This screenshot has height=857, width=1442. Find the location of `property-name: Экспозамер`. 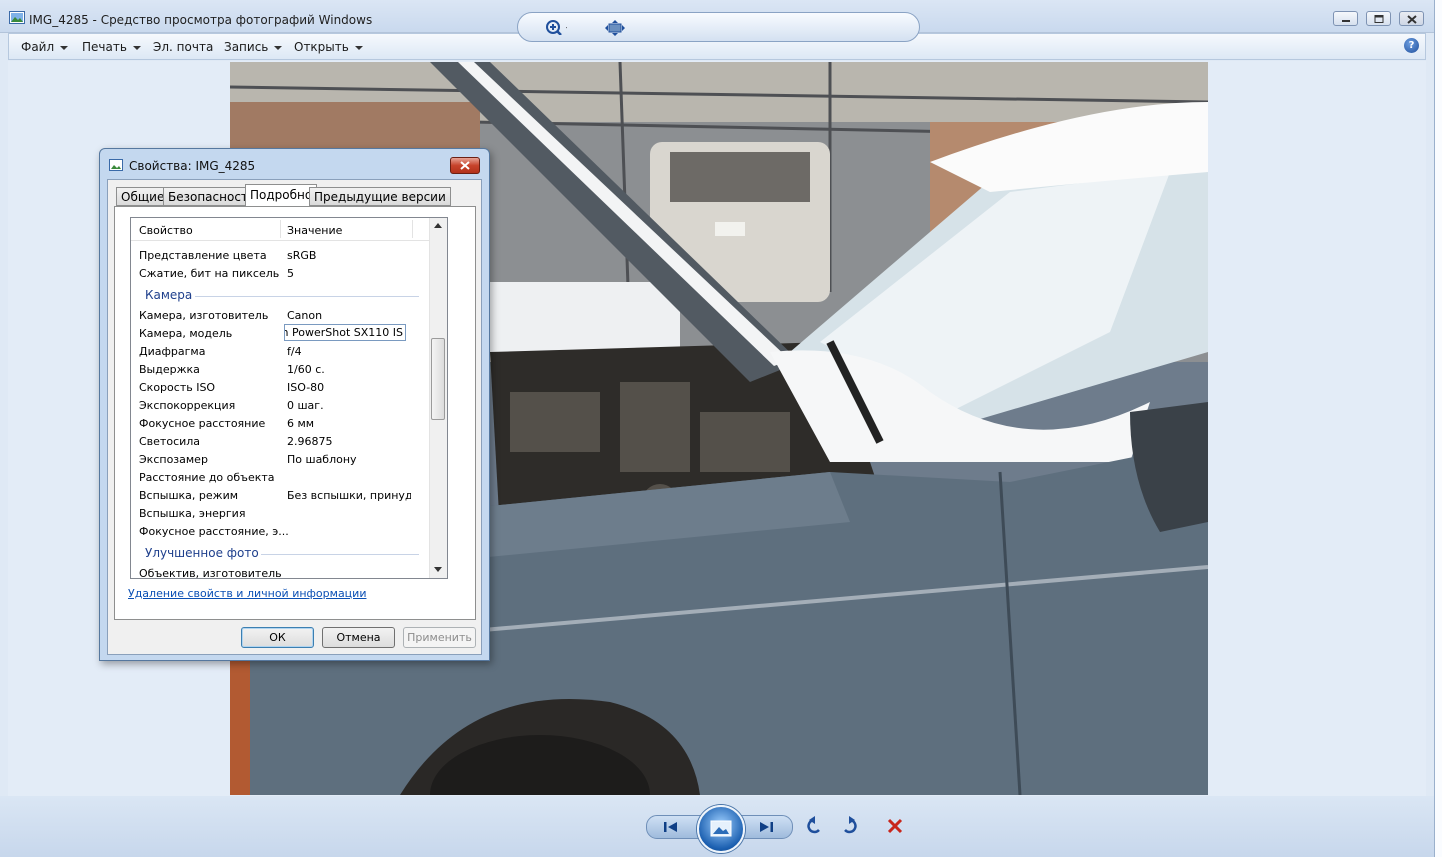

property-name: Экспозамер is located at coordinates (173, 459).